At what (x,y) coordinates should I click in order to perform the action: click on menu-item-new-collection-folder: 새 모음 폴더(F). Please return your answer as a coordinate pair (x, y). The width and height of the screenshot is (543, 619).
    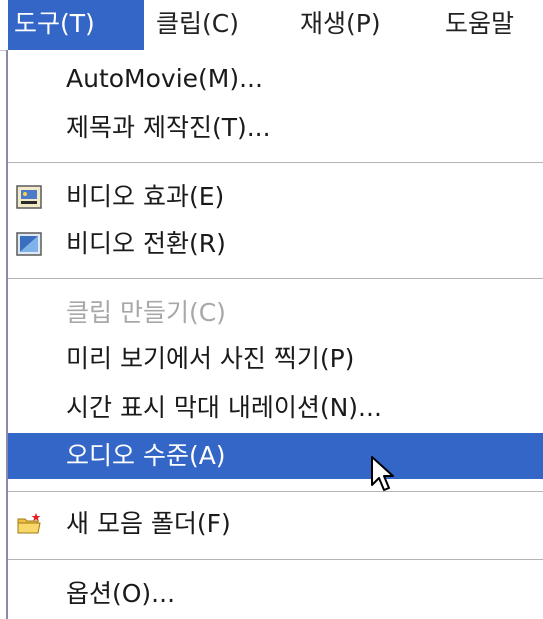
    Looking at the image, I should click on (275, 524).